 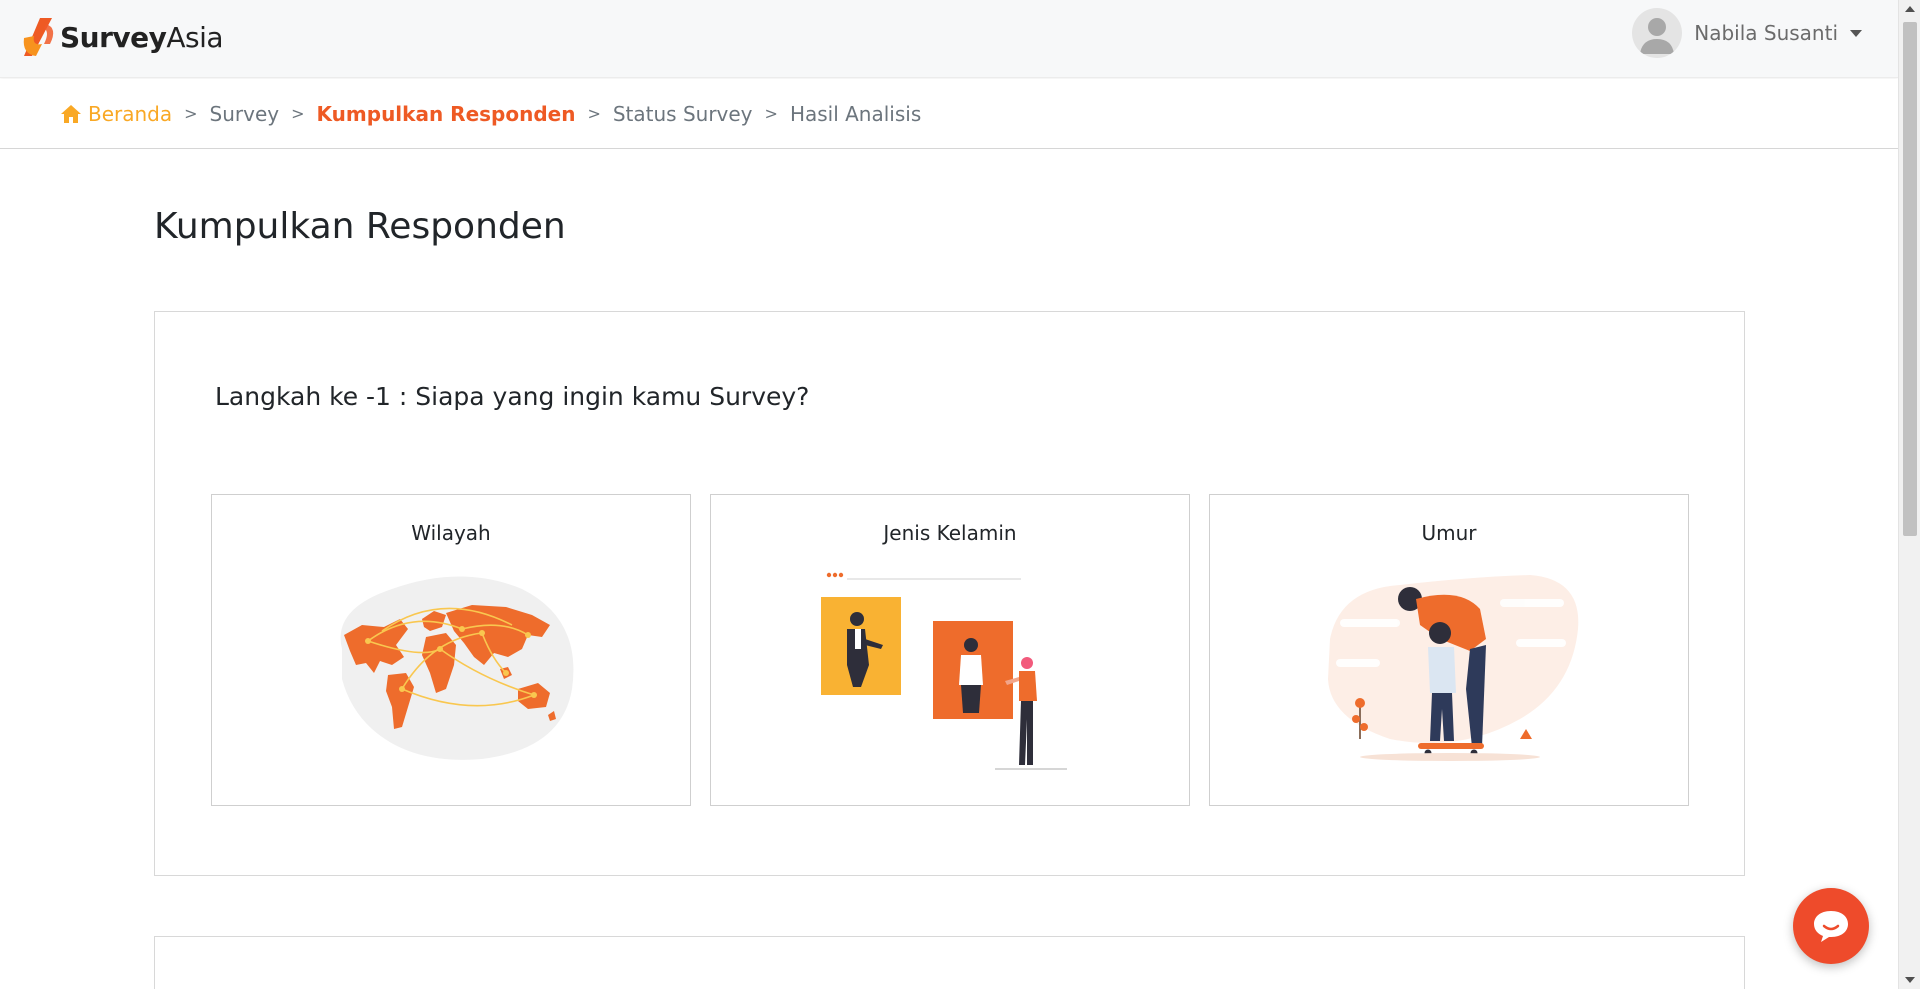 I want to click on option-jenis-kelamin: Jenis Kelamin, so click(x=950, y=650).